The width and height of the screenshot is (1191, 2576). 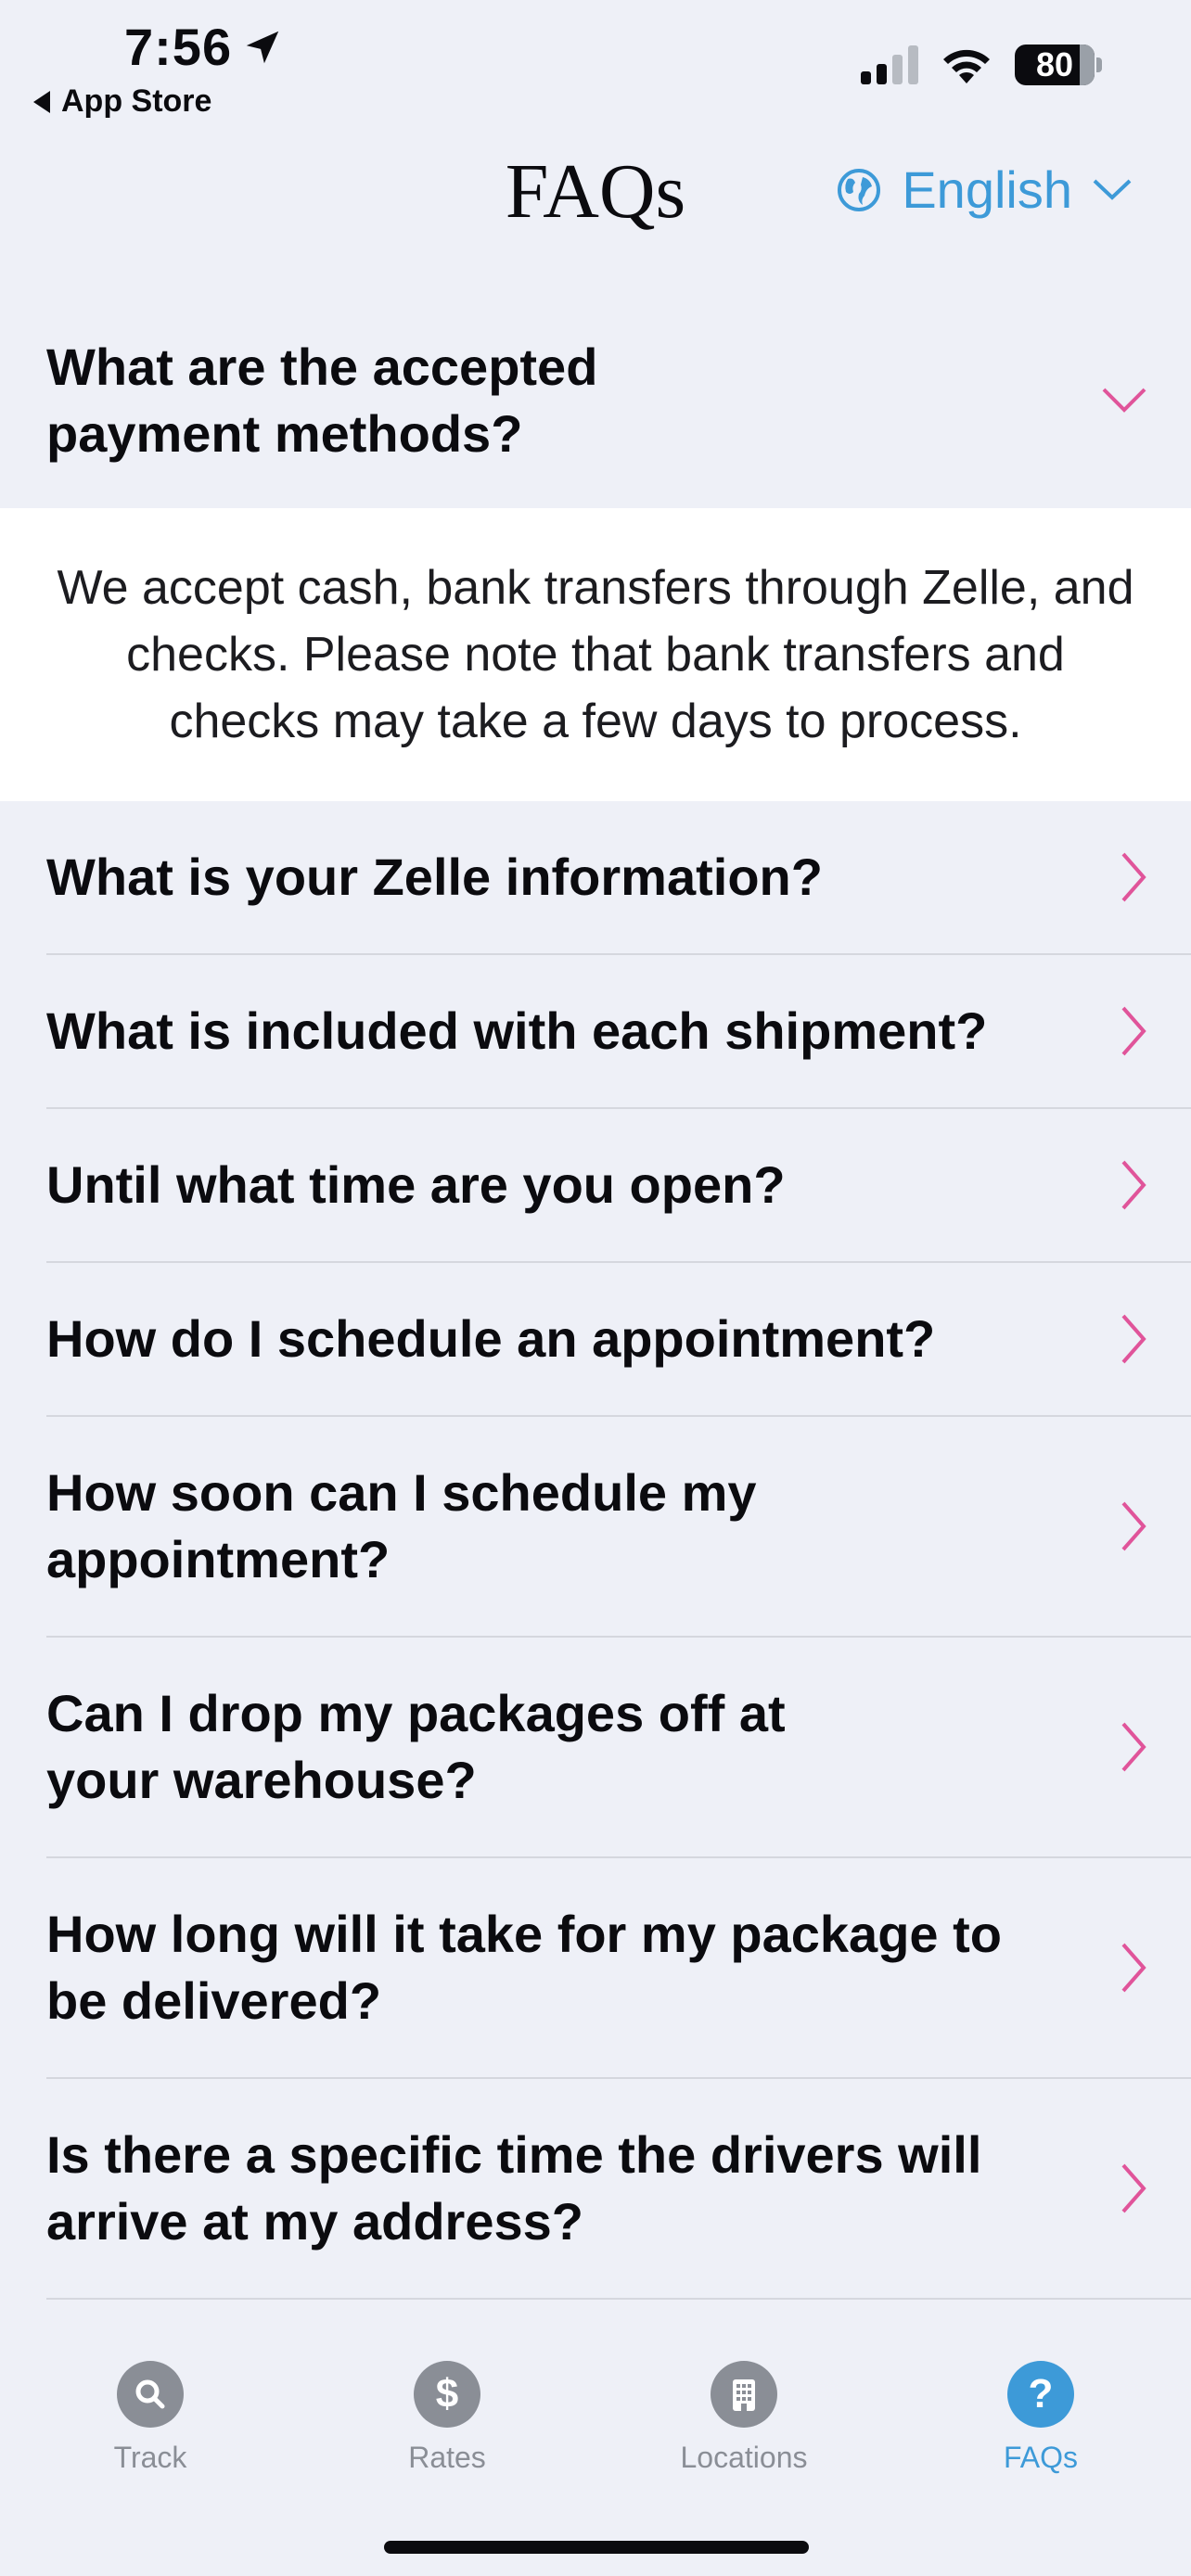 I want to click on faq-question: What is included with each shipment?, so click(x=517, y=1030).